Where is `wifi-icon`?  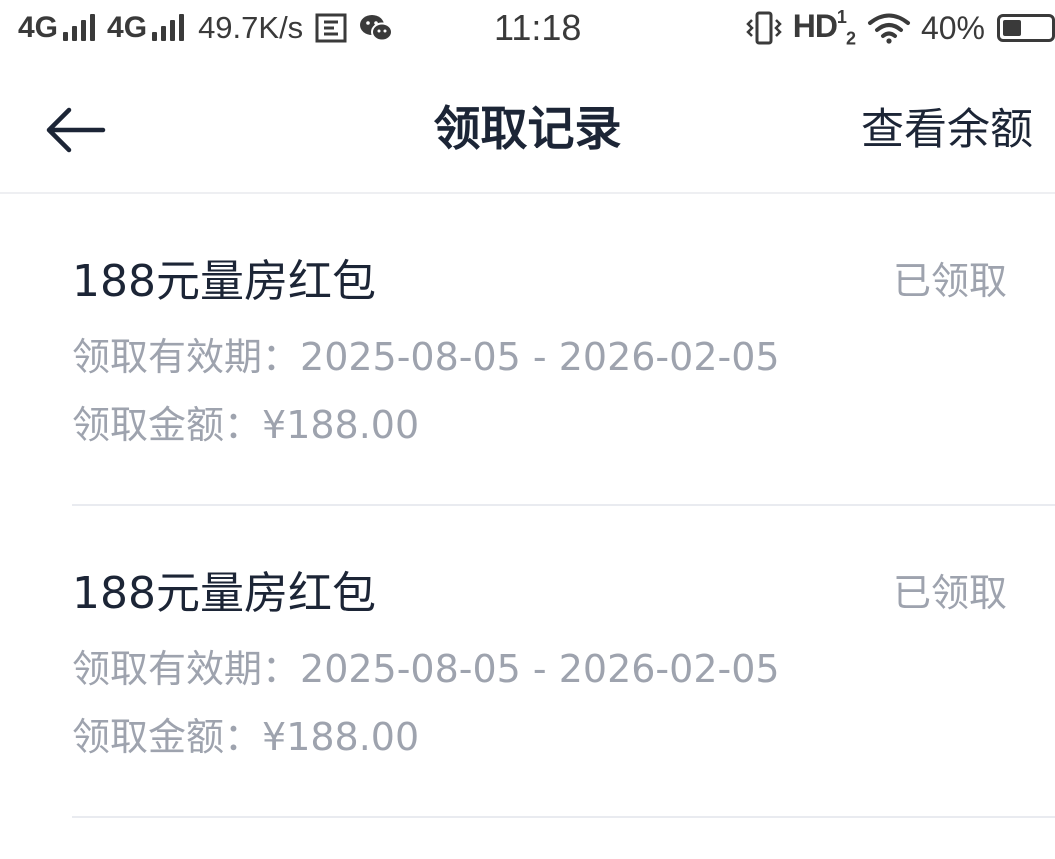 wifi-icon is located at coordinates (889, 28).